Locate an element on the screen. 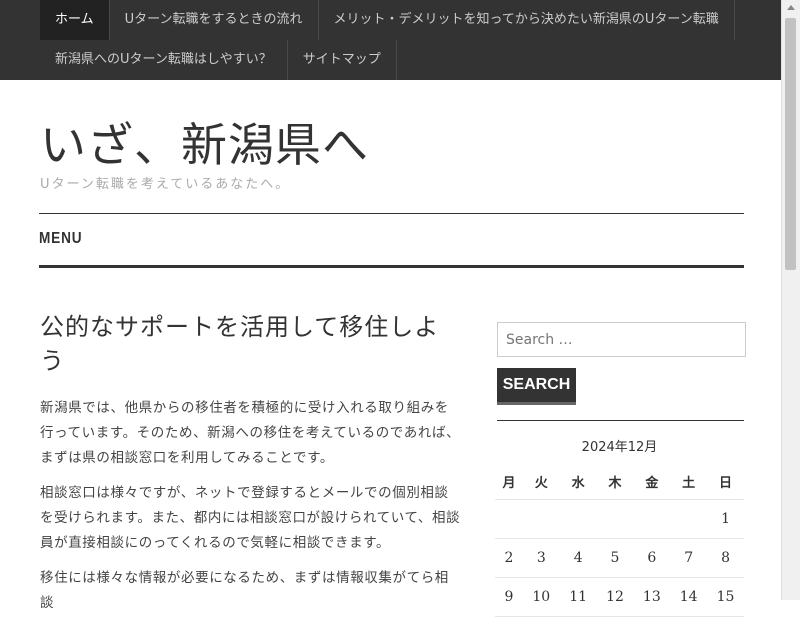  menu-toggle: MENU is located at coordinates (60, 239).